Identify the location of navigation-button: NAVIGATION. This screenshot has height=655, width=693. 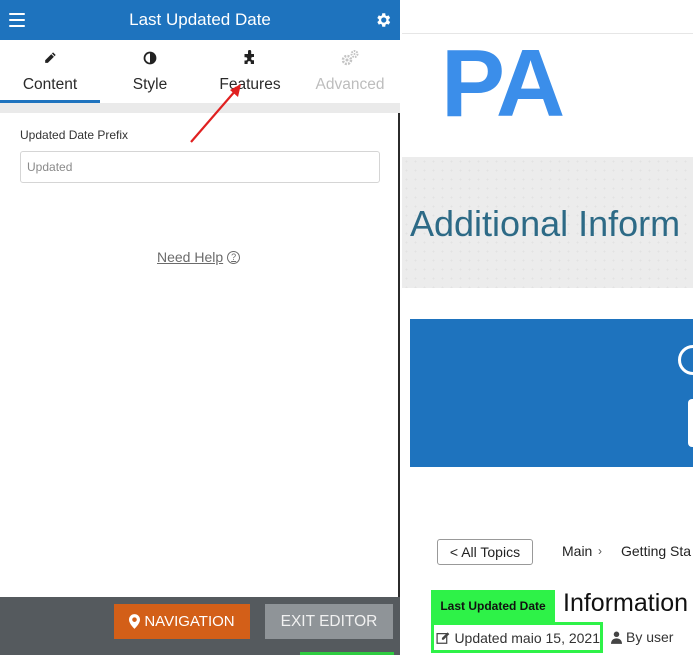
(182, 621).